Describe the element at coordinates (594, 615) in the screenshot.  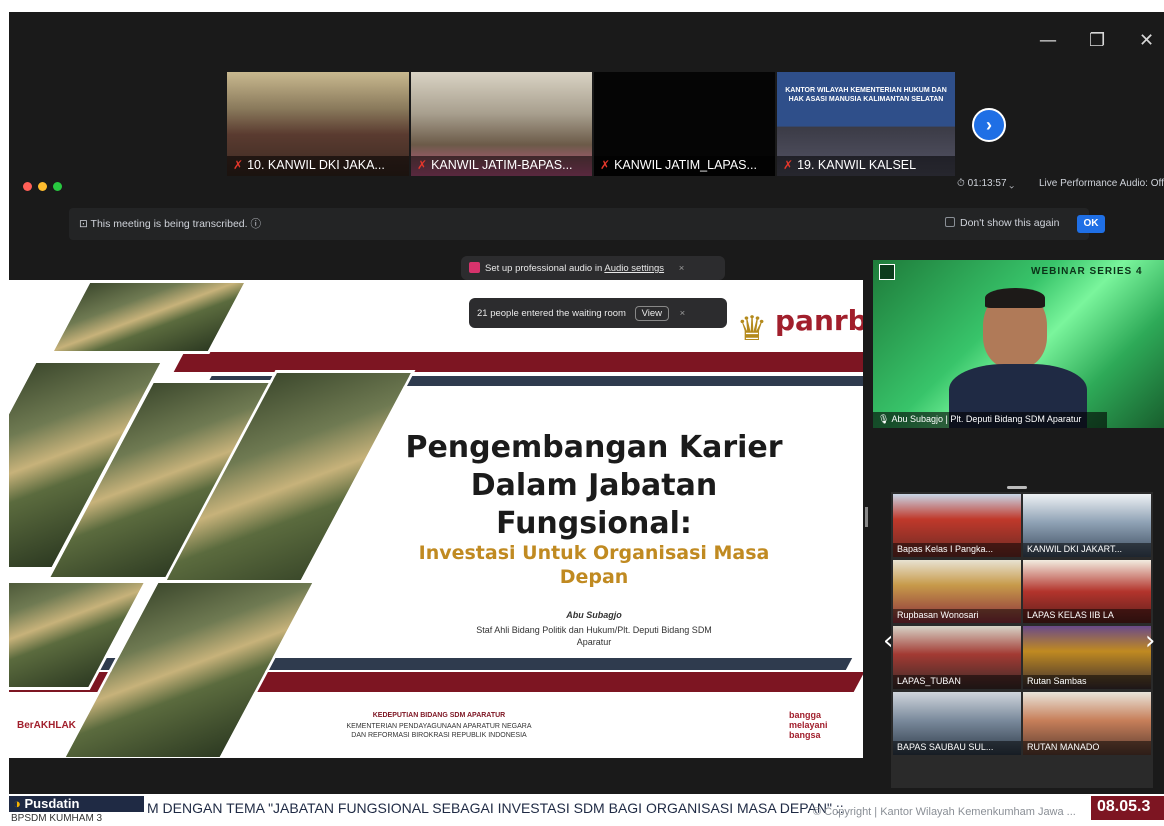
I see `slide-speaker-name: Abu Subagjo` at that location.